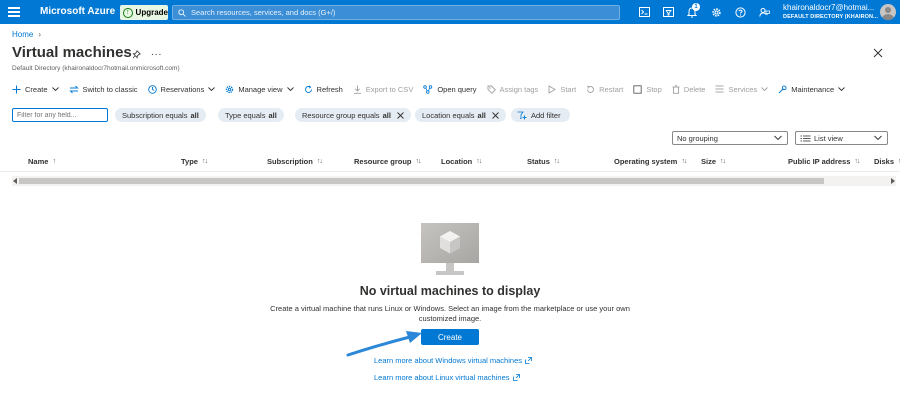  I want to click on column-label: Public IP address, so click(819, 161).